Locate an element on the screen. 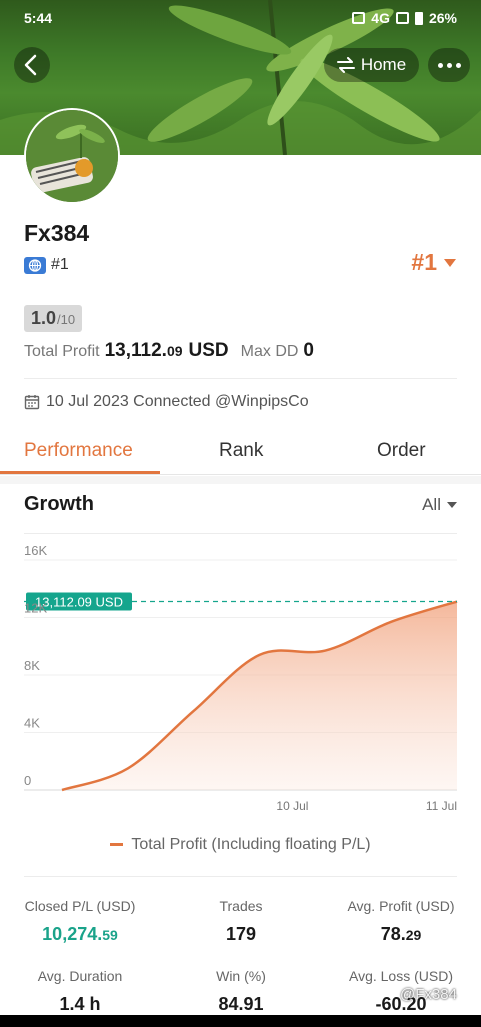  section-separator is located at coordinates (240, 480).